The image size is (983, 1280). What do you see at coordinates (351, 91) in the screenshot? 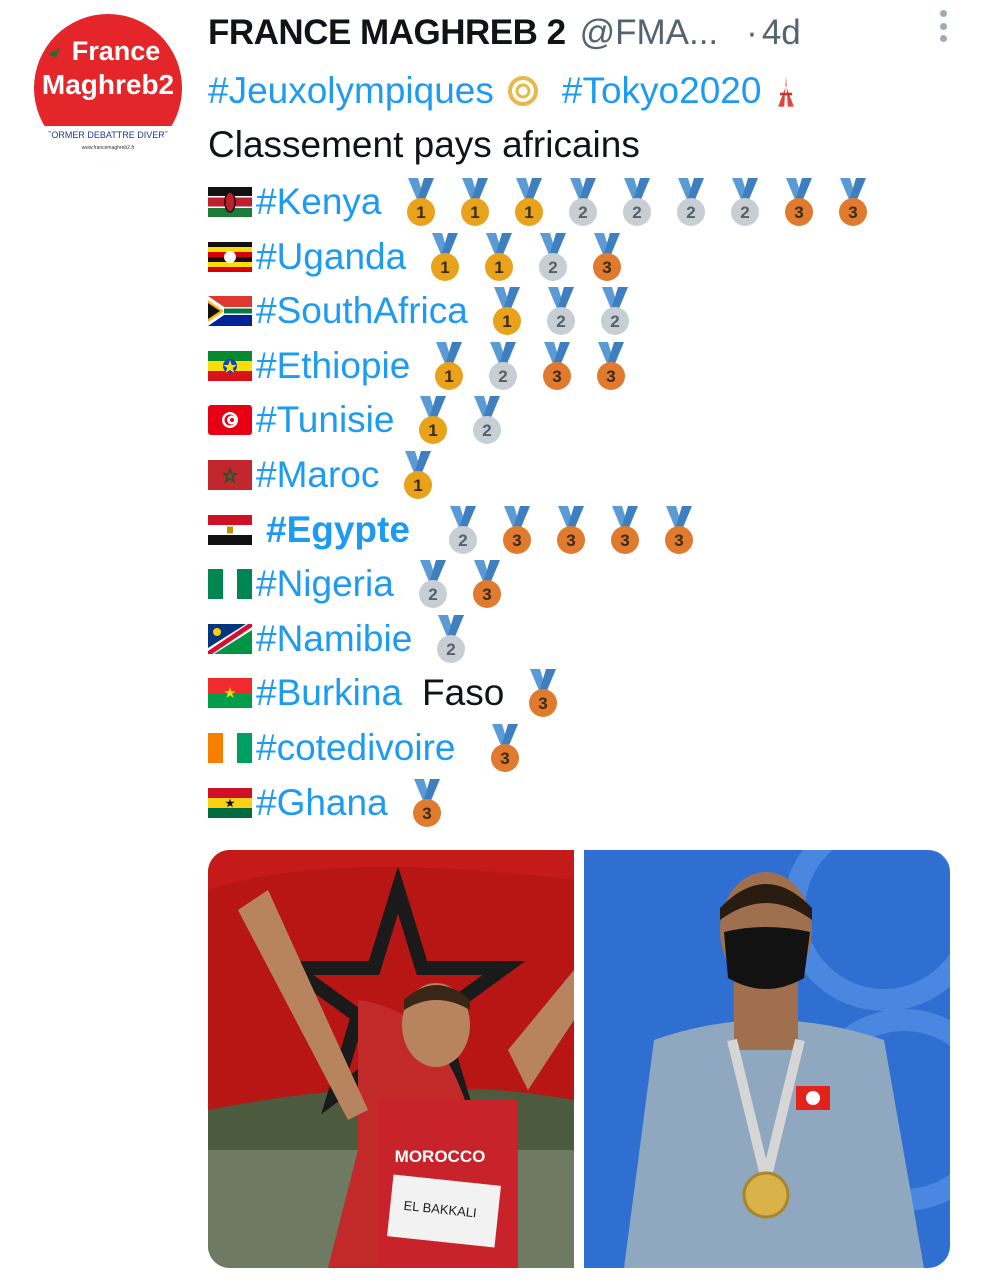
I see `hashtag-jeuxolympiques: #Jeuxolympiques` at bounding box center [351, 91].